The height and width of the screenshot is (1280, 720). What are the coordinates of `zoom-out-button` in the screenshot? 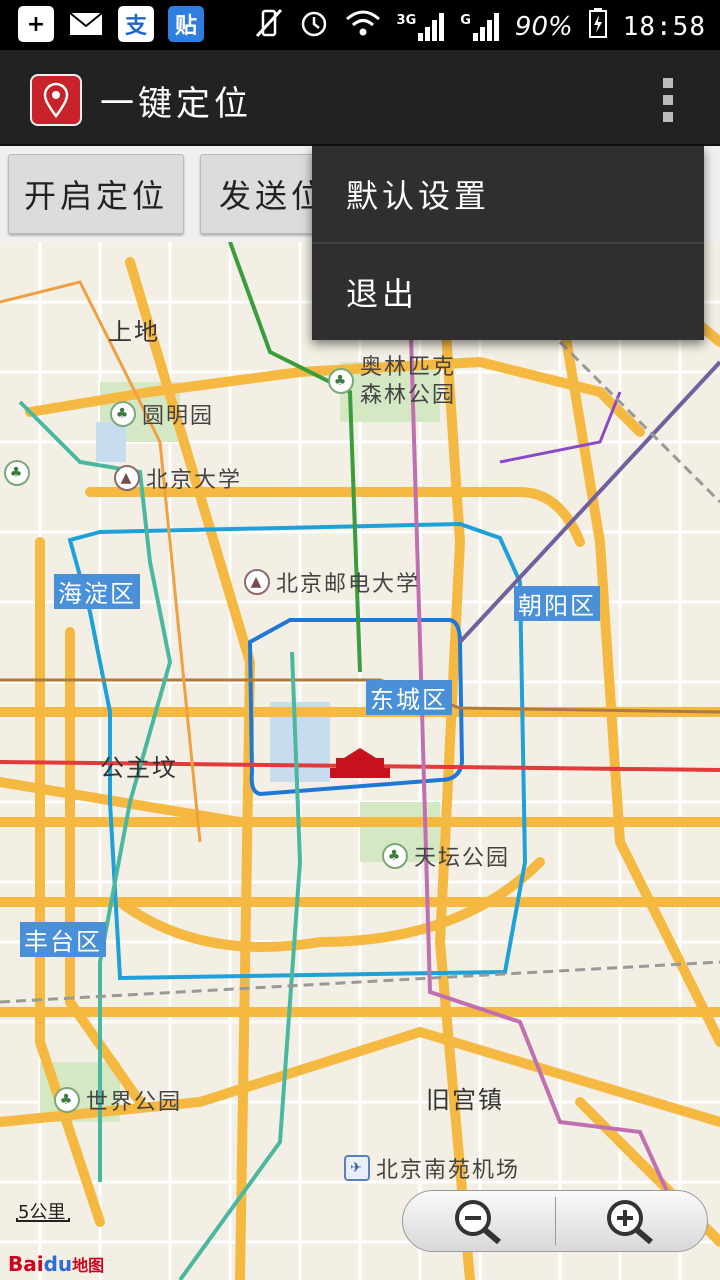 It's located at (479, 1221).